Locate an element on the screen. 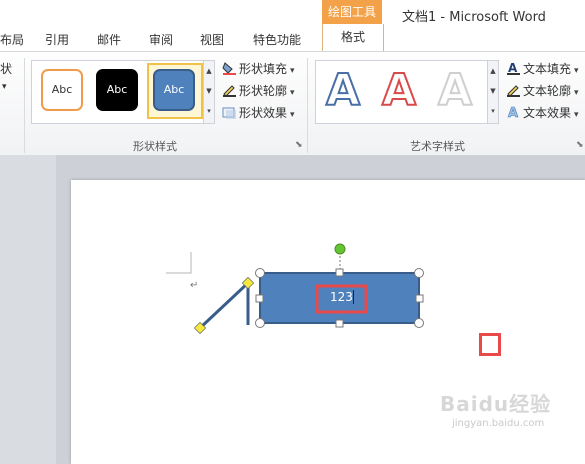  shape-effect-label: 形状效果 is located at coordinates (263, 113).